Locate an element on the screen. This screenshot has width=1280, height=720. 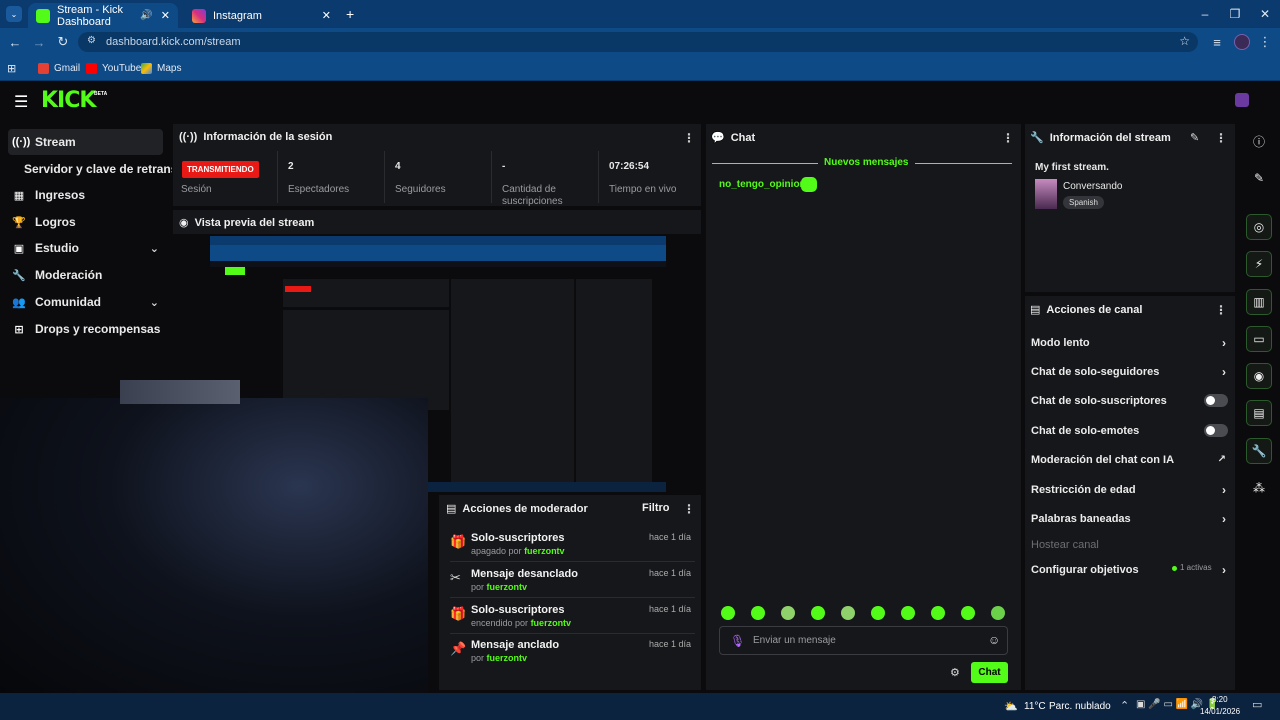
emoji-picker-icon: ☺ is located at coordinates (994, 640).